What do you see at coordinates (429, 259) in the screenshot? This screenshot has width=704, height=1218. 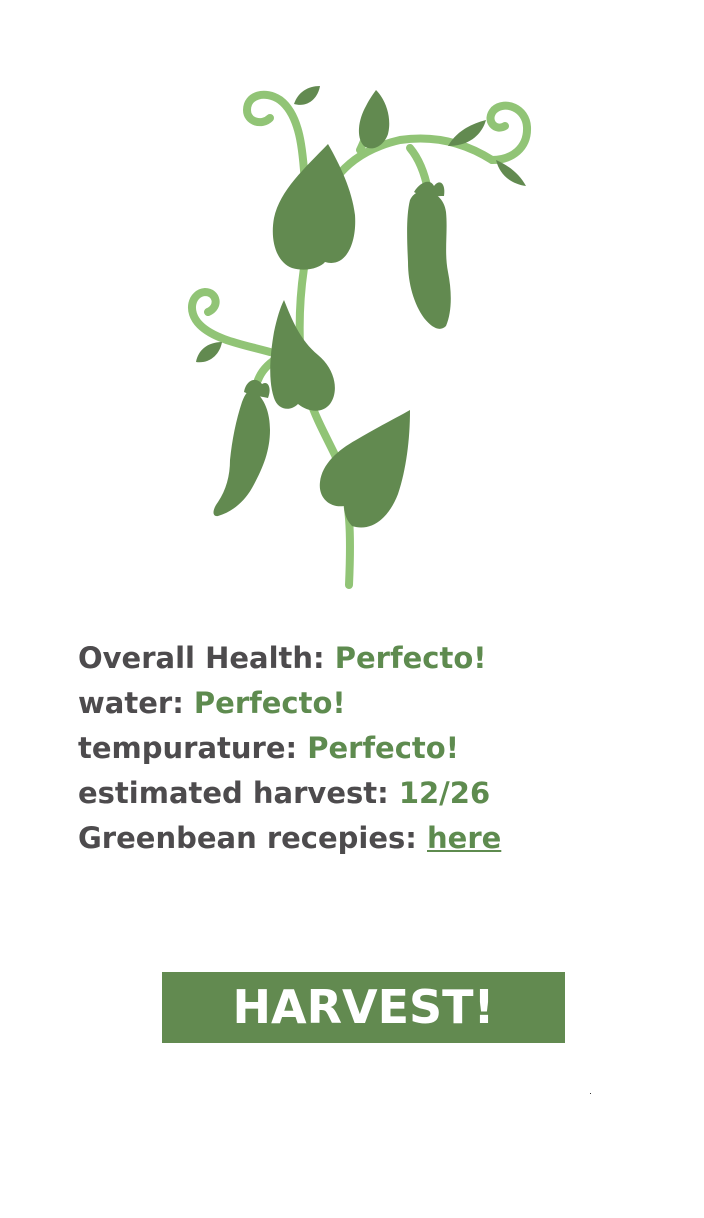 I see `plant-pod-right` at bounding box center [429, 259].